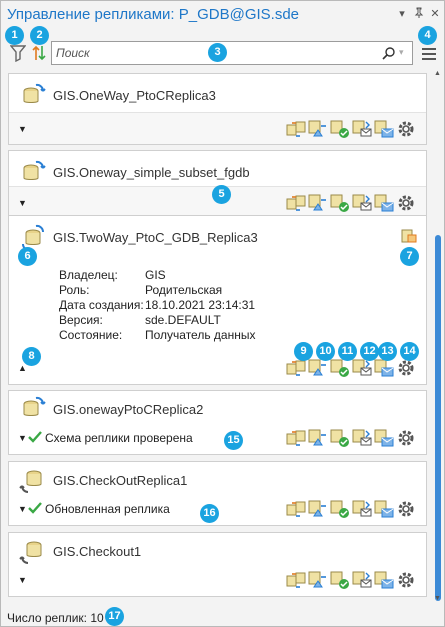 The width and height of the screenshot is (445, 627). Describe the element at coordinates (435, 14) in the screenshot. I see `close-icon: ✕` at that location.